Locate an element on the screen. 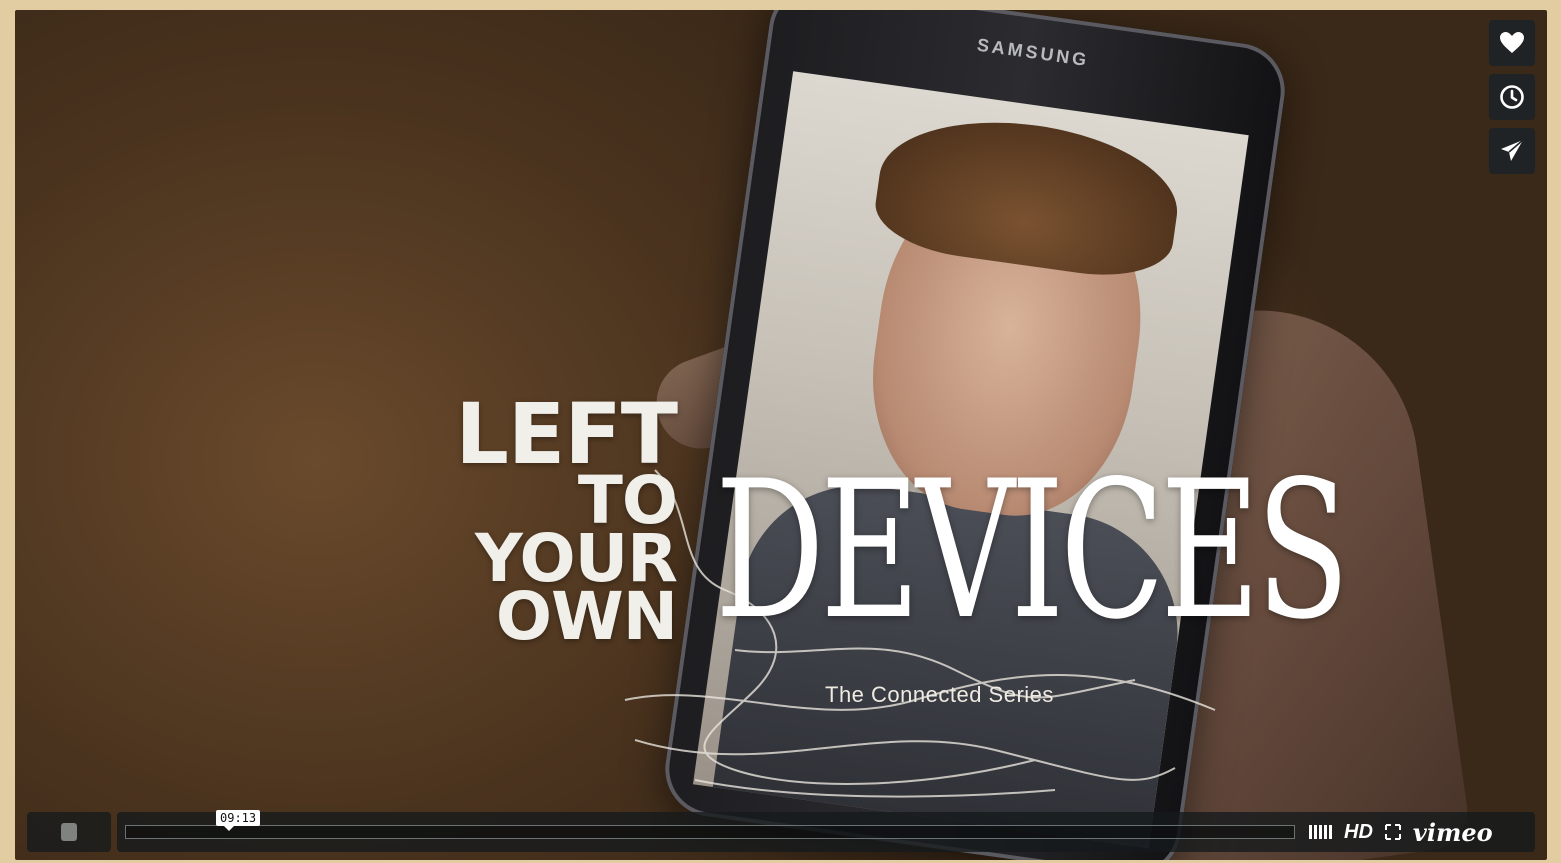  phone-brand: SAMSUNG is located at coordinates (1033, 52).